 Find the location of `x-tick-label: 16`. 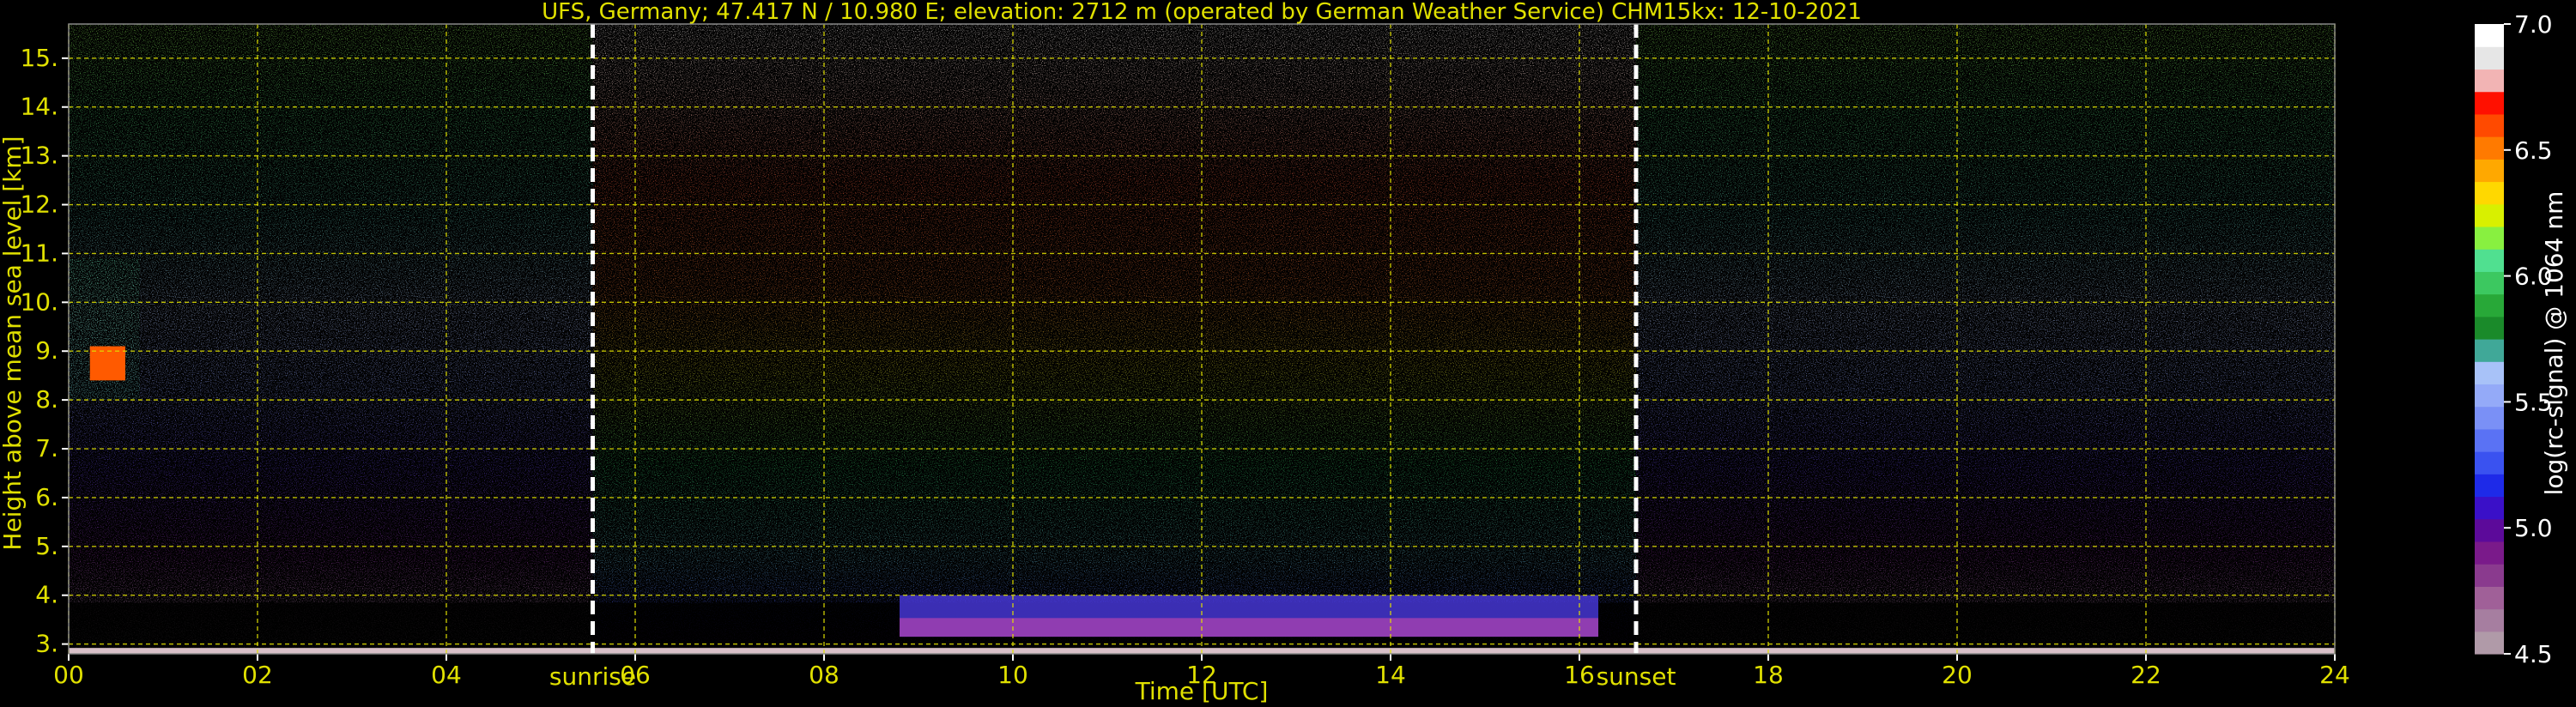

x-tick-label: 16 is located at coordinates (1579, 675).